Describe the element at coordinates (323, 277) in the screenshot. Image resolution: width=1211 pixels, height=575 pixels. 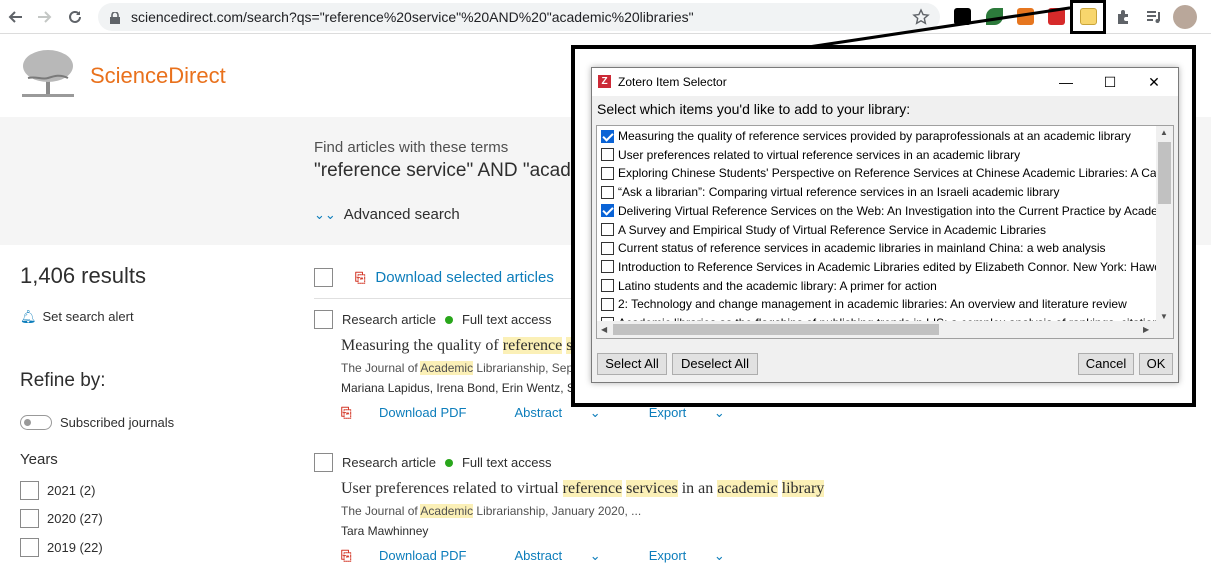
I see `select-all-checkbox` at that location.